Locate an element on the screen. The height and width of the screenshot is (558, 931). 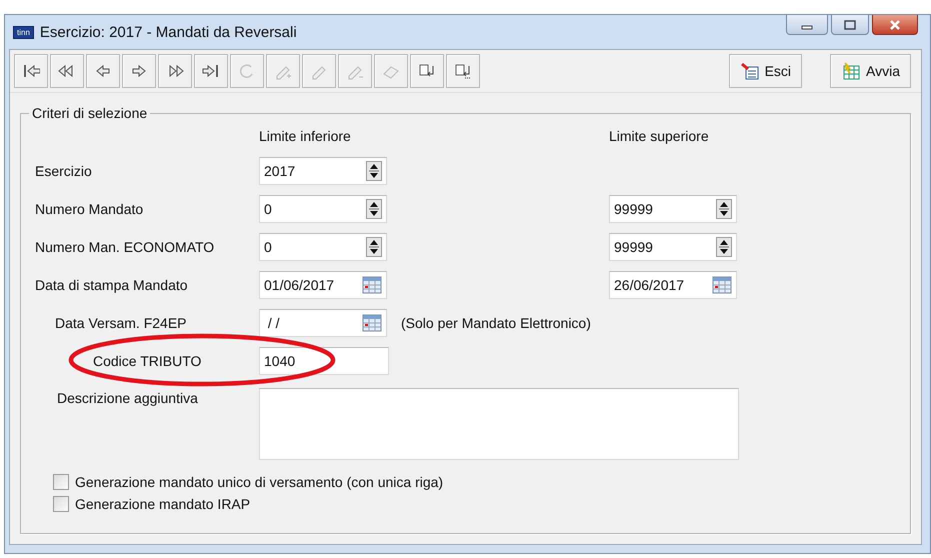
maximize-button is located at coordinates (850, 25).